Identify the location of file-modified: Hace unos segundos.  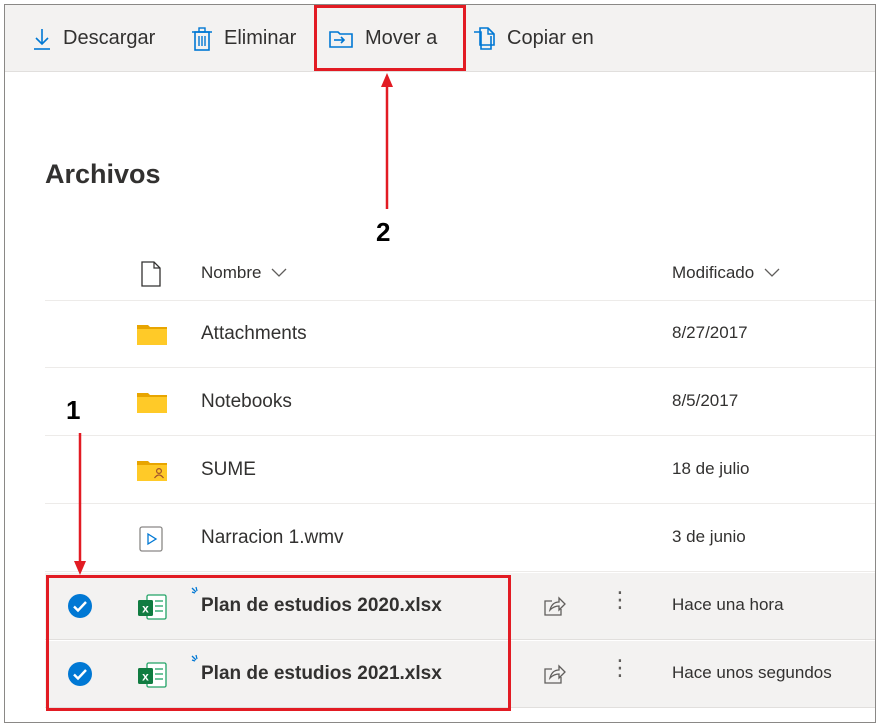
(752, 672).